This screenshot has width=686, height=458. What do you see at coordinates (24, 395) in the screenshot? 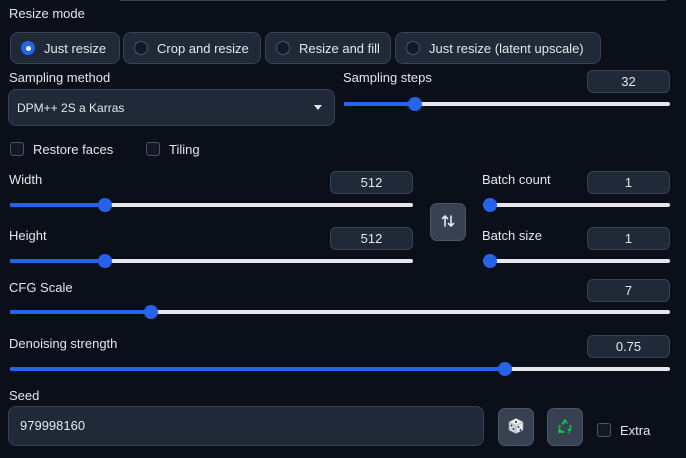
I see `seed-label: Seed` at bounding box center [24, 395].